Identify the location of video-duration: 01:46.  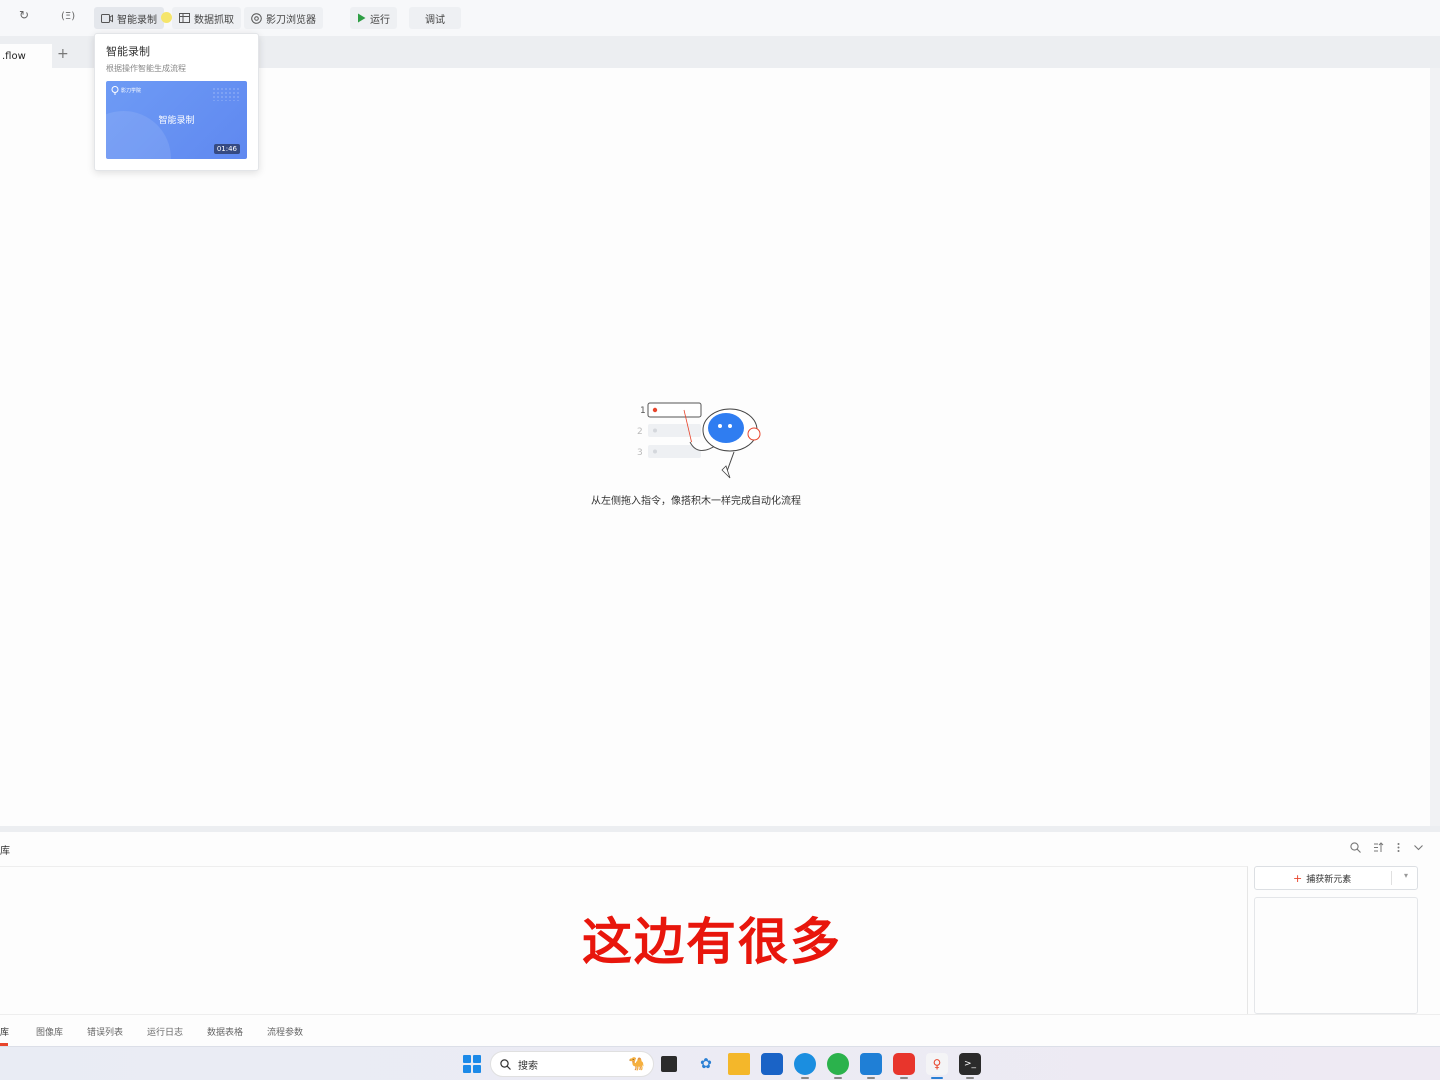
(226, 149).